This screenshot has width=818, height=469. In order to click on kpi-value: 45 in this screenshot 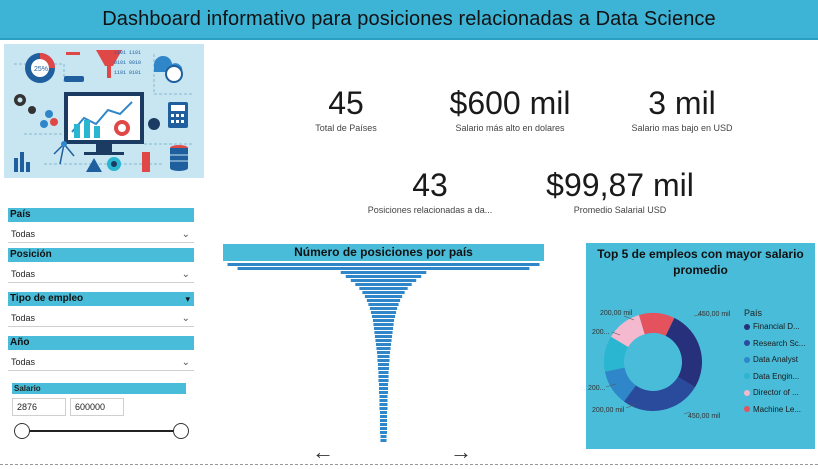, I will do `click(346, 103)`.